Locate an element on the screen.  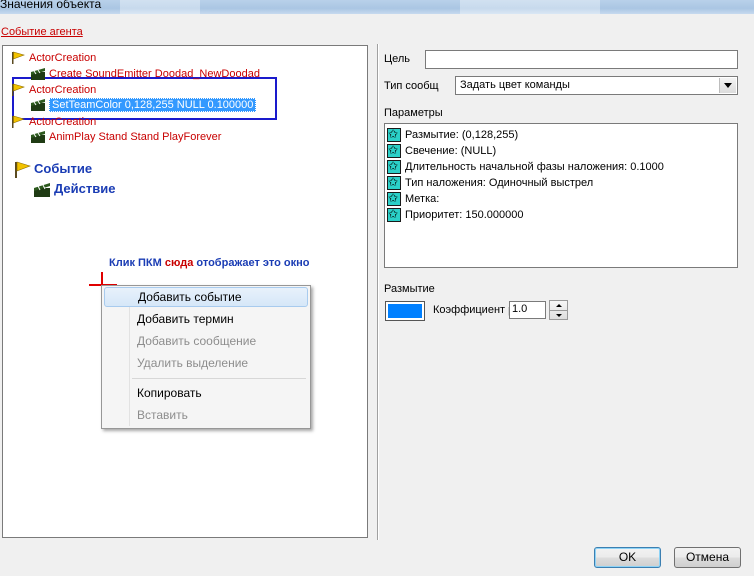
param-row: Размытие: (0,128,255) is located at coordinates (452, 135).